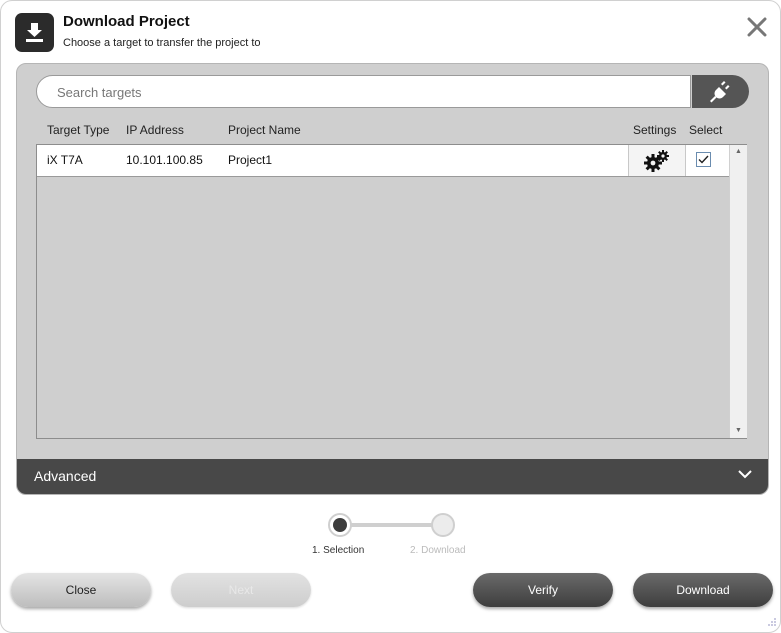 This screenshot has width=781, height=633. I want to click on column-header-select: Select, so click(706, 130).